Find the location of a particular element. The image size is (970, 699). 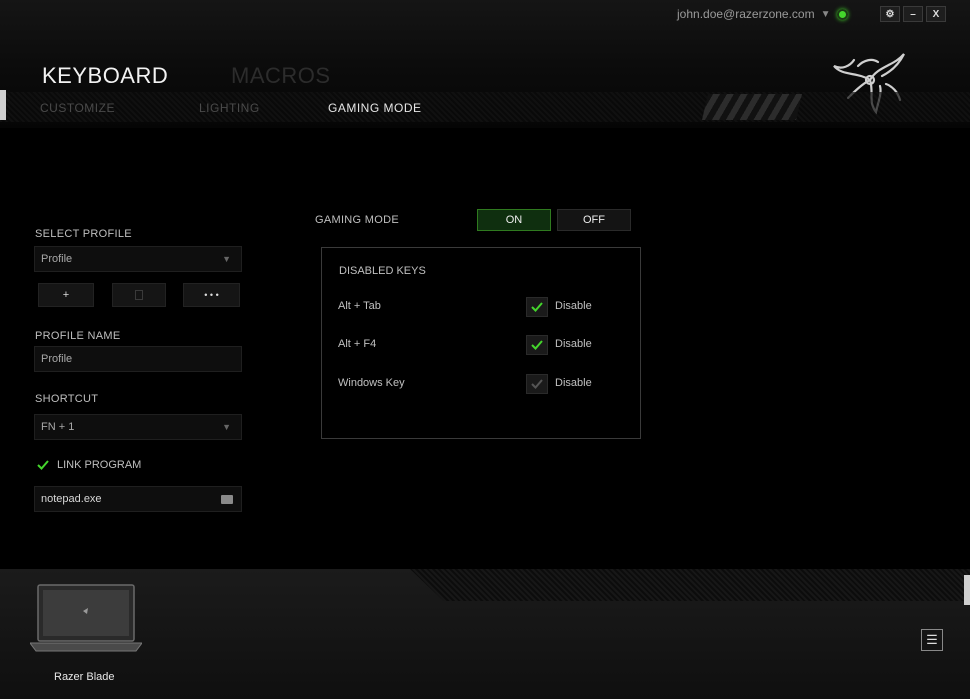

razer-logo-icon is located at coordinates (869, 84).